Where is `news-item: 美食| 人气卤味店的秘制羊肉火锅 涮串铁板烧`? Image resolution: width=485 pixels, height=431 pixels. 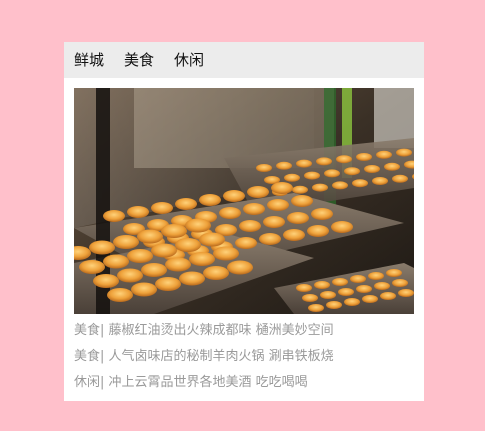 news-item: 美食| 人气卤味店的秘制羊肉火锅 涮串铁板烧 is located at coordinates (244, 357).